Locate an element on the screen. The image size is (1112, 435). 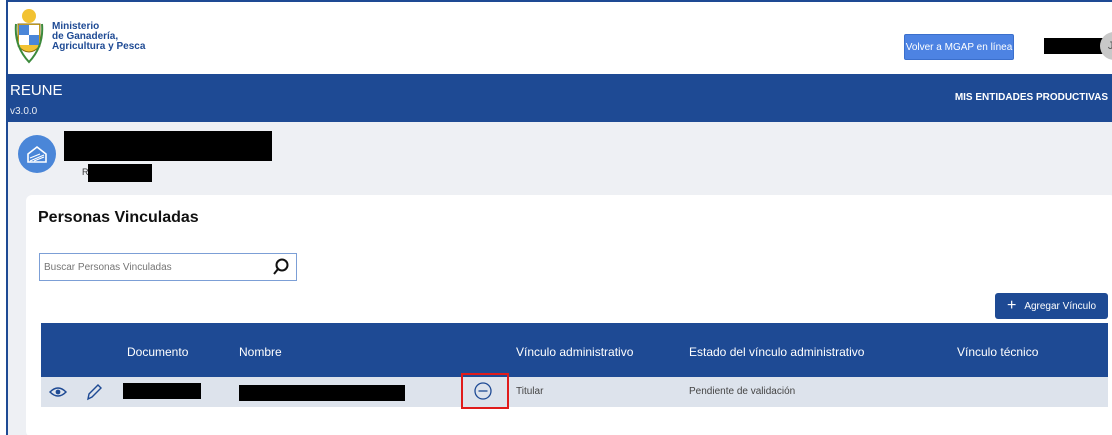
column-header-vinculo-tecnico: Vínculo técnico is located at coordinates (998, 352).